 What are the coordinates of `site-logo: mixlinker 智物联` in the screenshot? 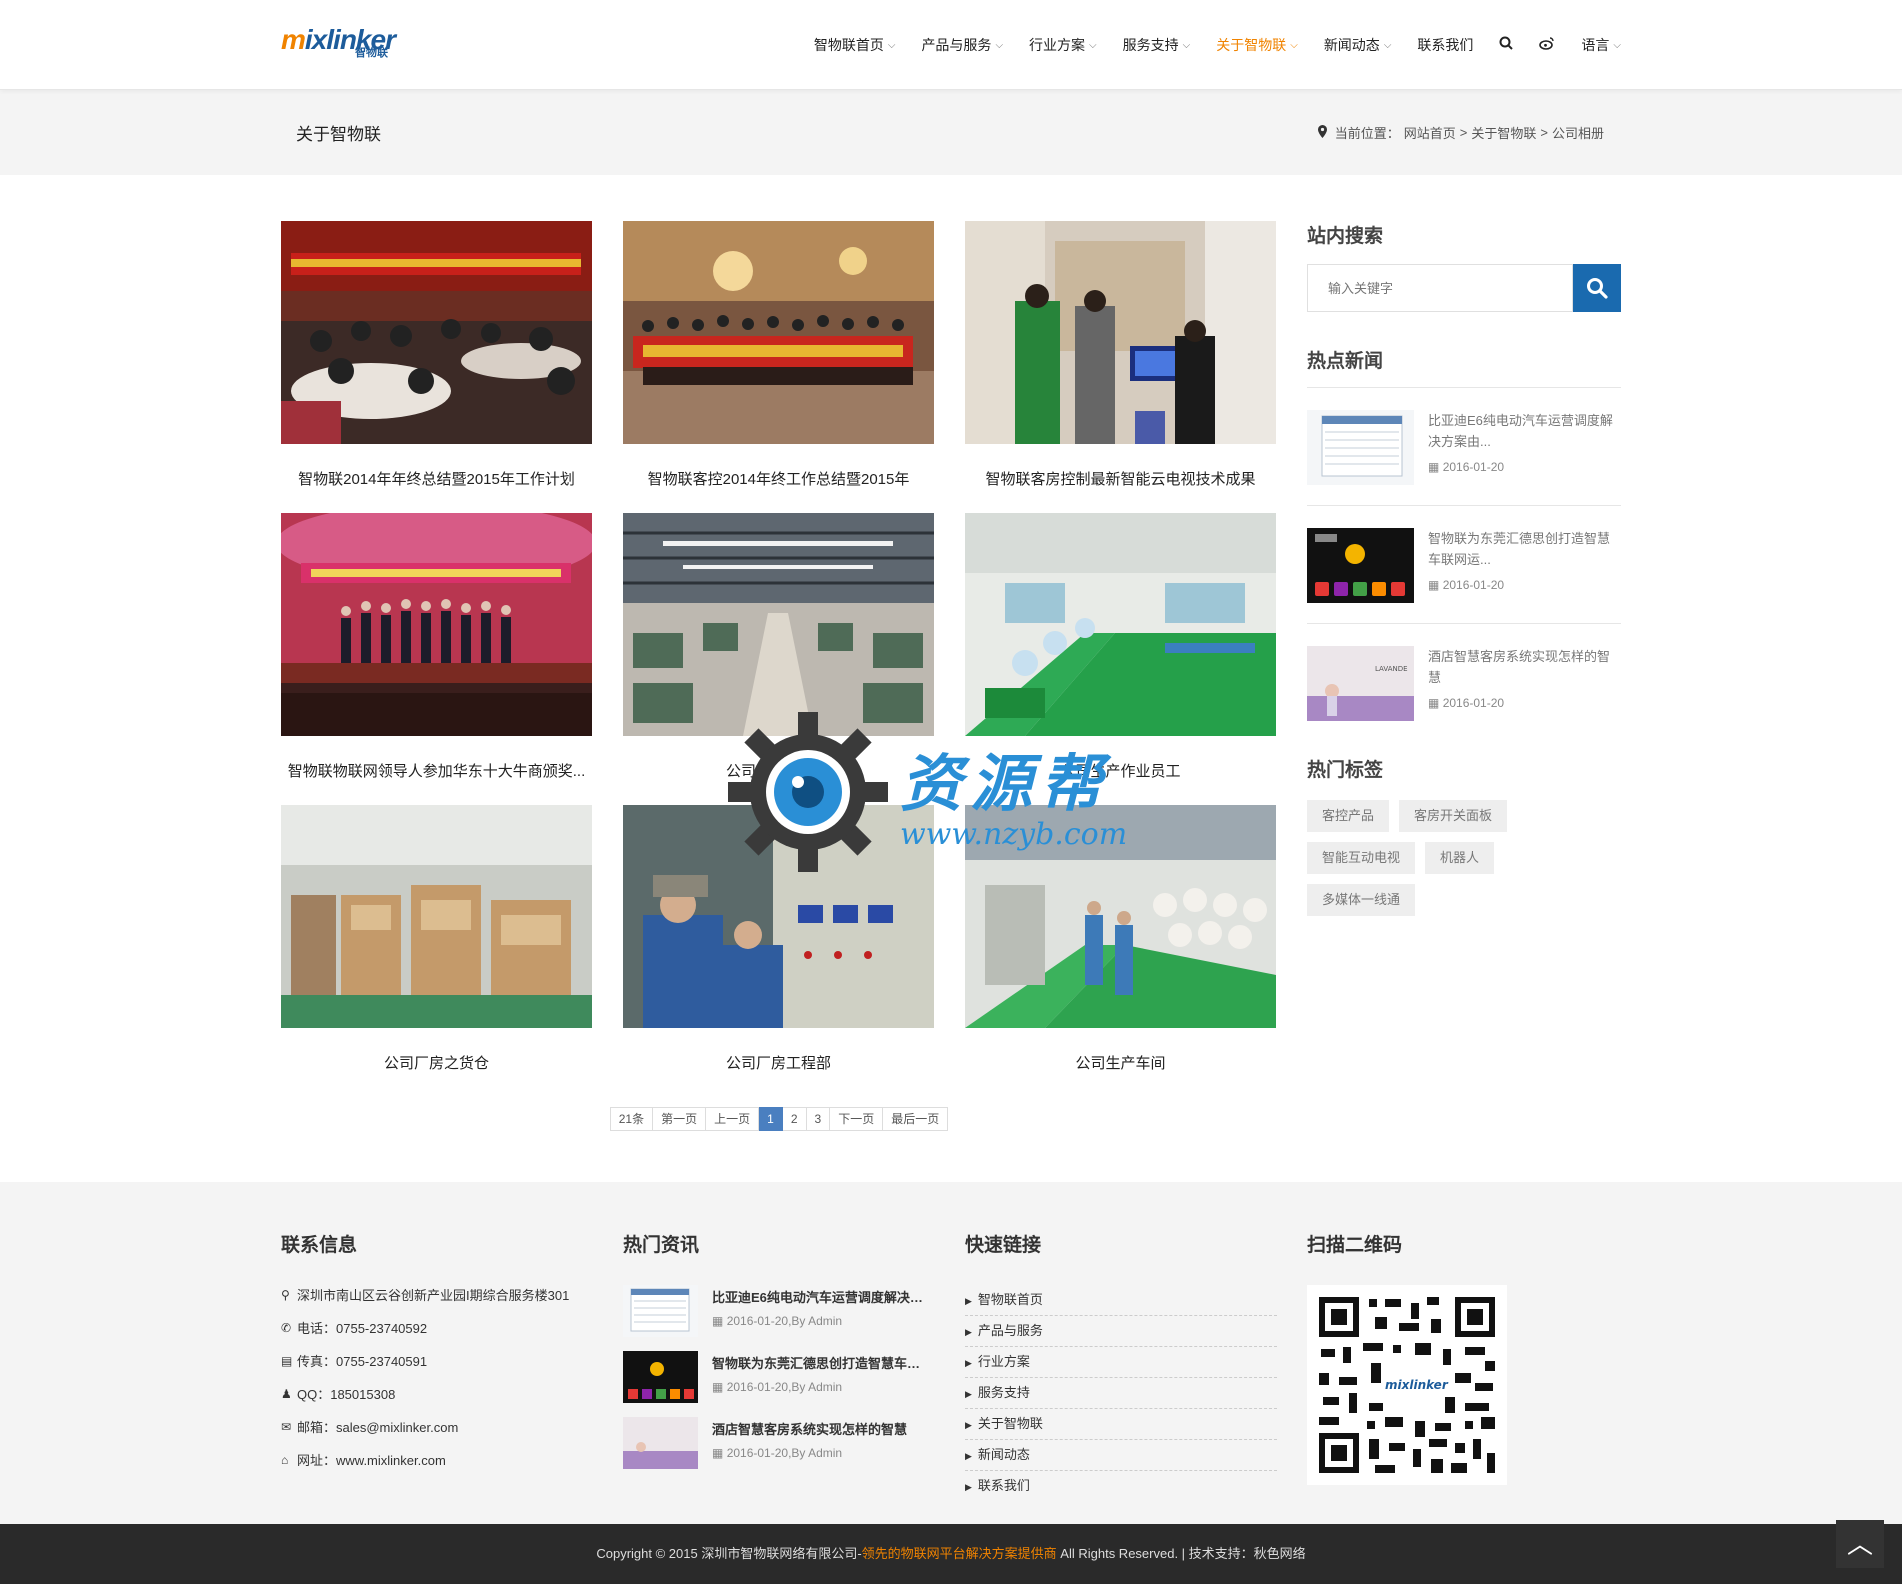 It's located at (338, 41).